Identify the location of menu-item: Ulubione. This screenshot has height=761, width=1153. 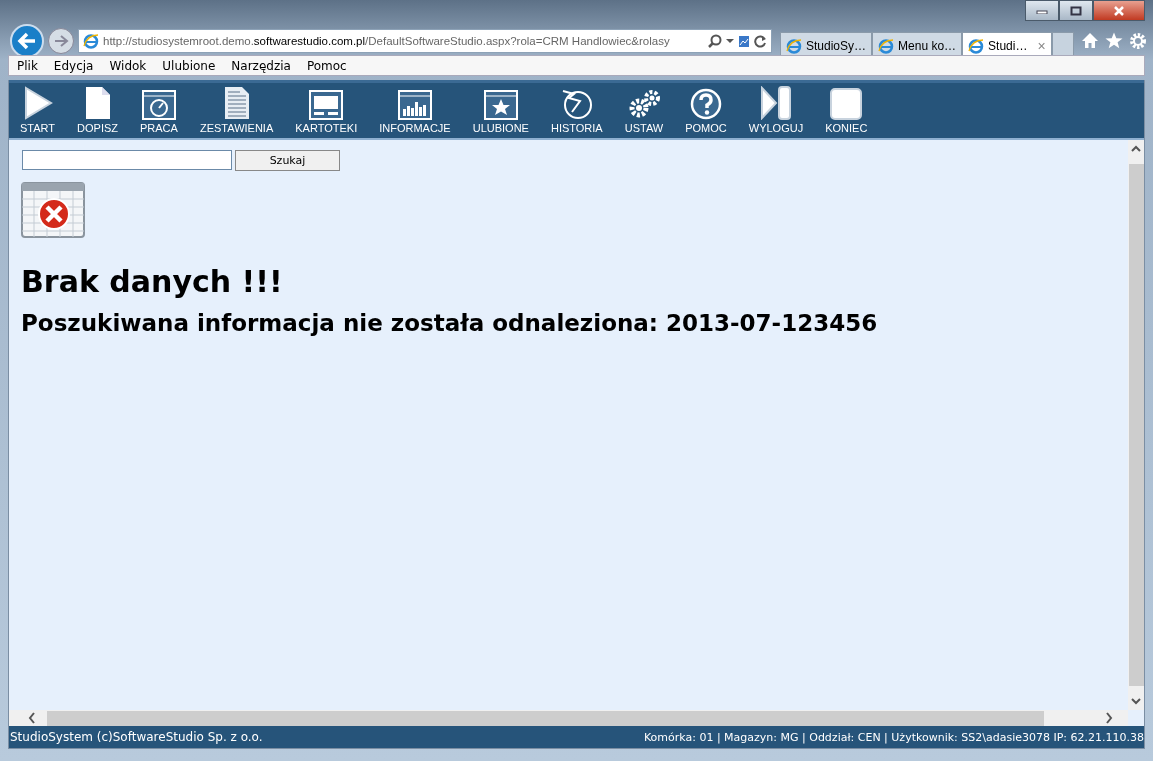
(189, 65).